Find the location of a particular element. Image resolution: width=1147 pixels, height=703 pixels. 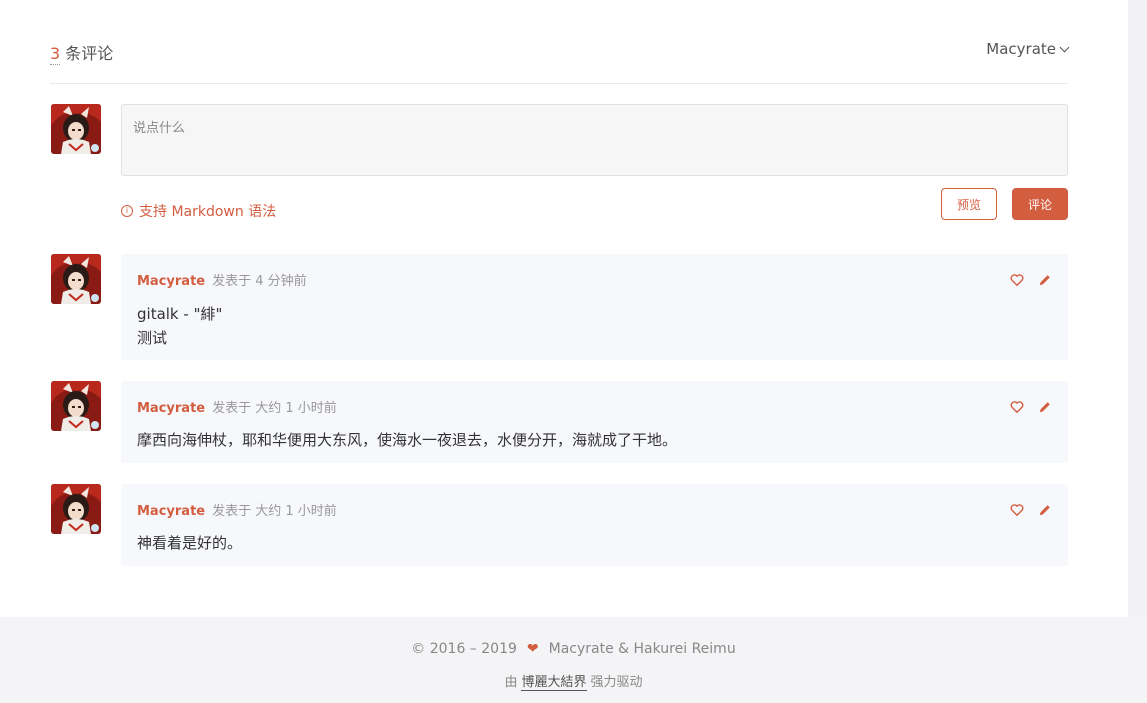

comment-body: 摩西向海伸杖，耶和华便用大东风，使海水一夜退去，水便分开，海就成了干地。 is located at coordinates (407, 440).